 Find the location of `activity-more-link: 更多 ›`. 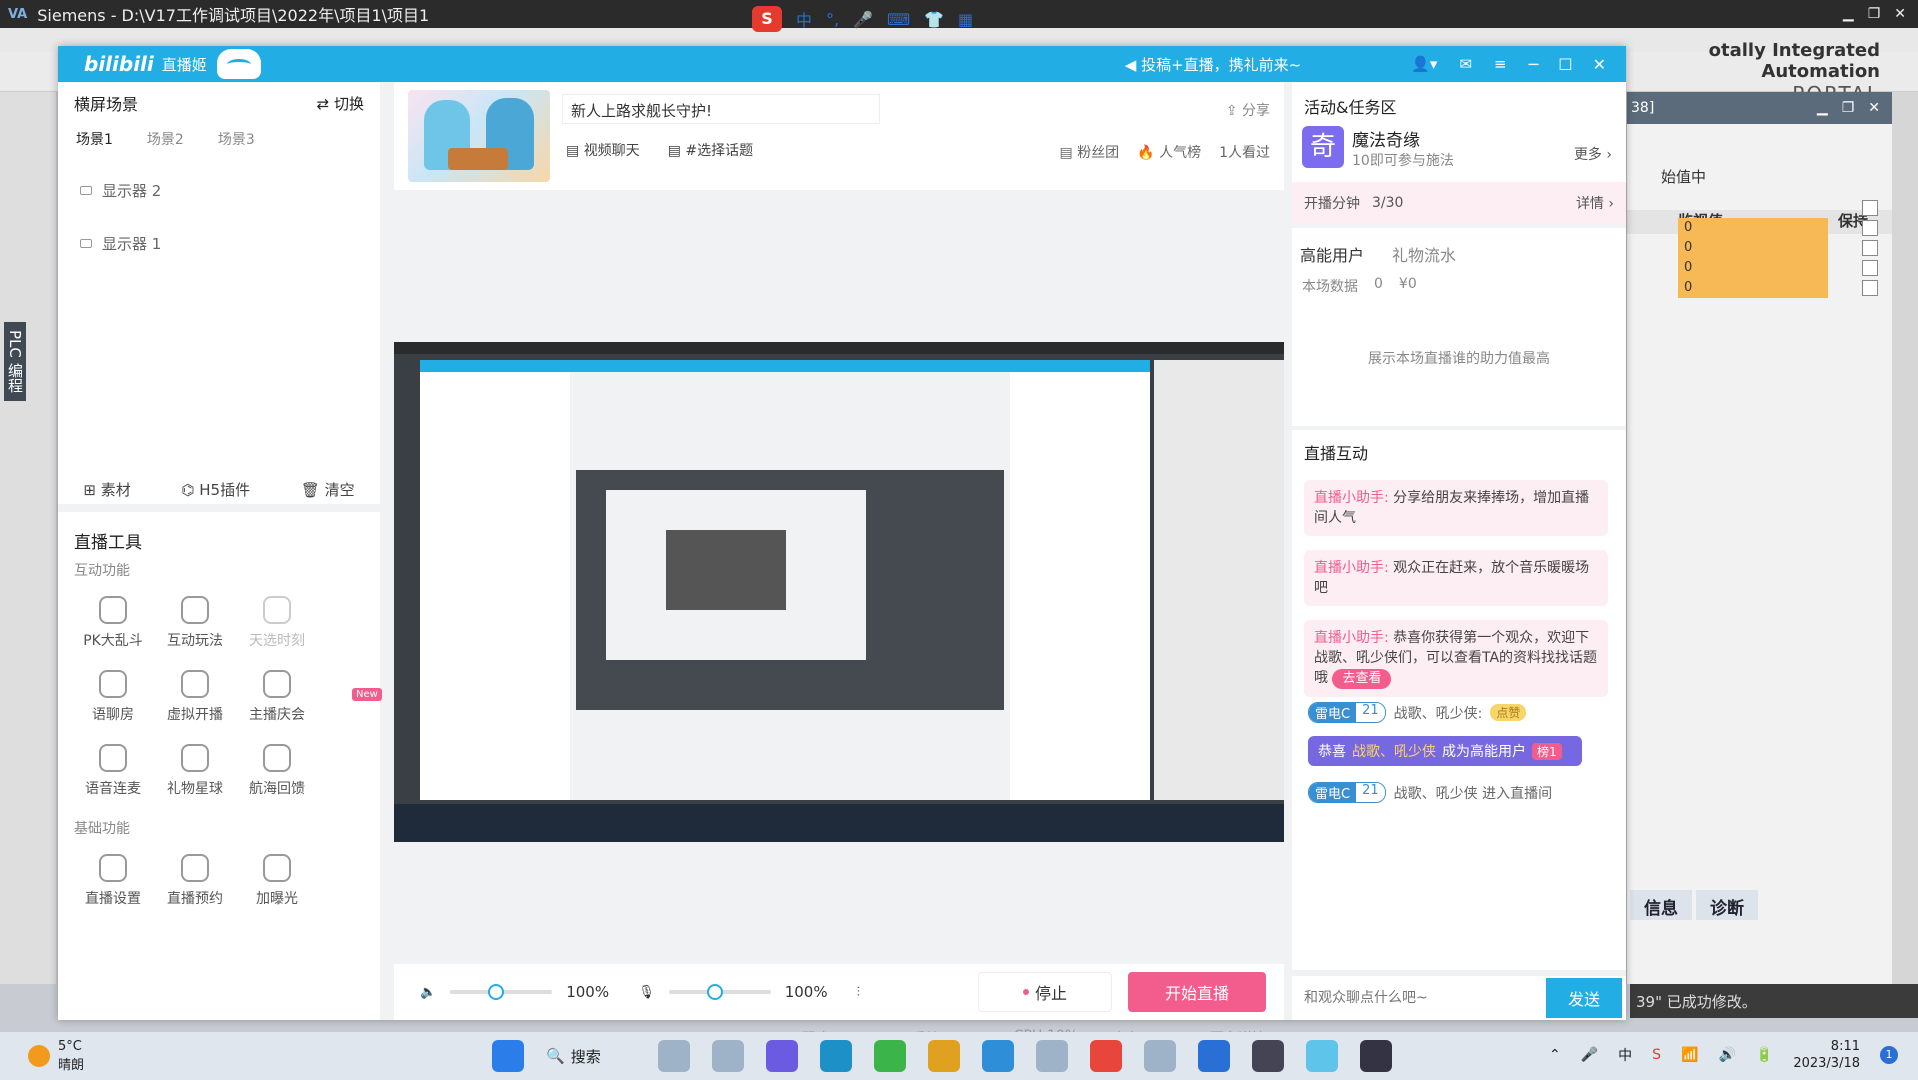

activity-more-link: 更多 › is located at coordinates (1593, 154).